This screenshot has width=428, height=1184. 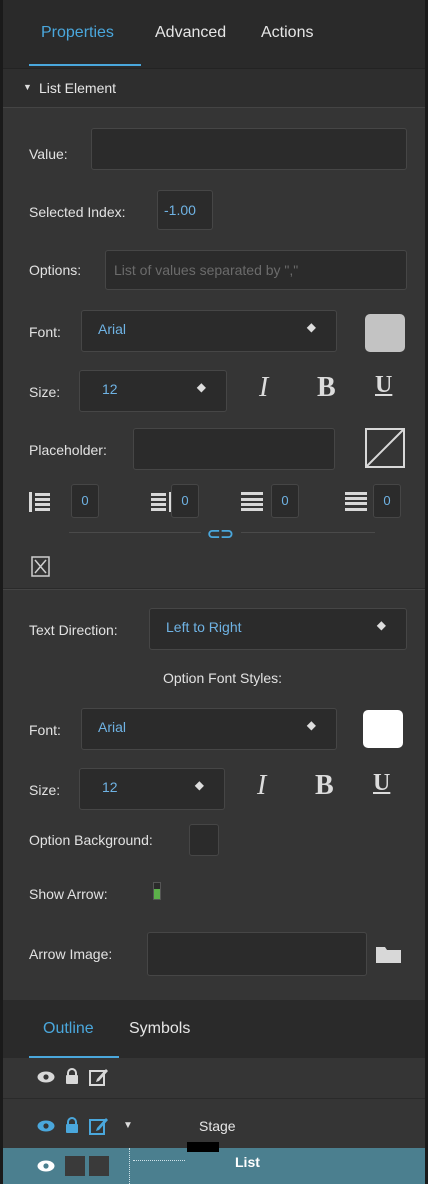 What do you see at coordinates (99, 1166) in the screenshot?
I see `edit-placeholder-box` at bounding box center [99, 1166].